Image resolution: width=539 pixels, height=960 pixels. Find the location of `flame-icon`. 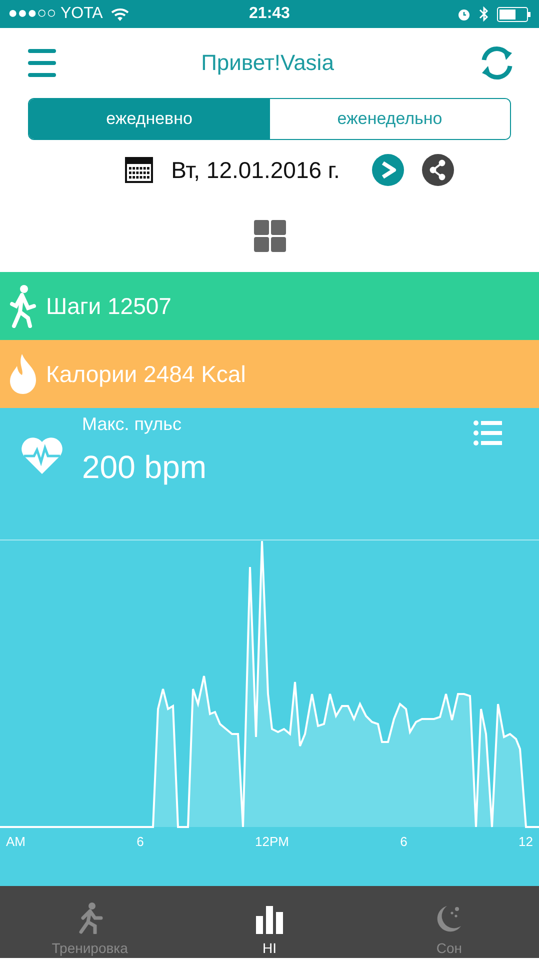

flame-icon is located at coordinates (23, 374).